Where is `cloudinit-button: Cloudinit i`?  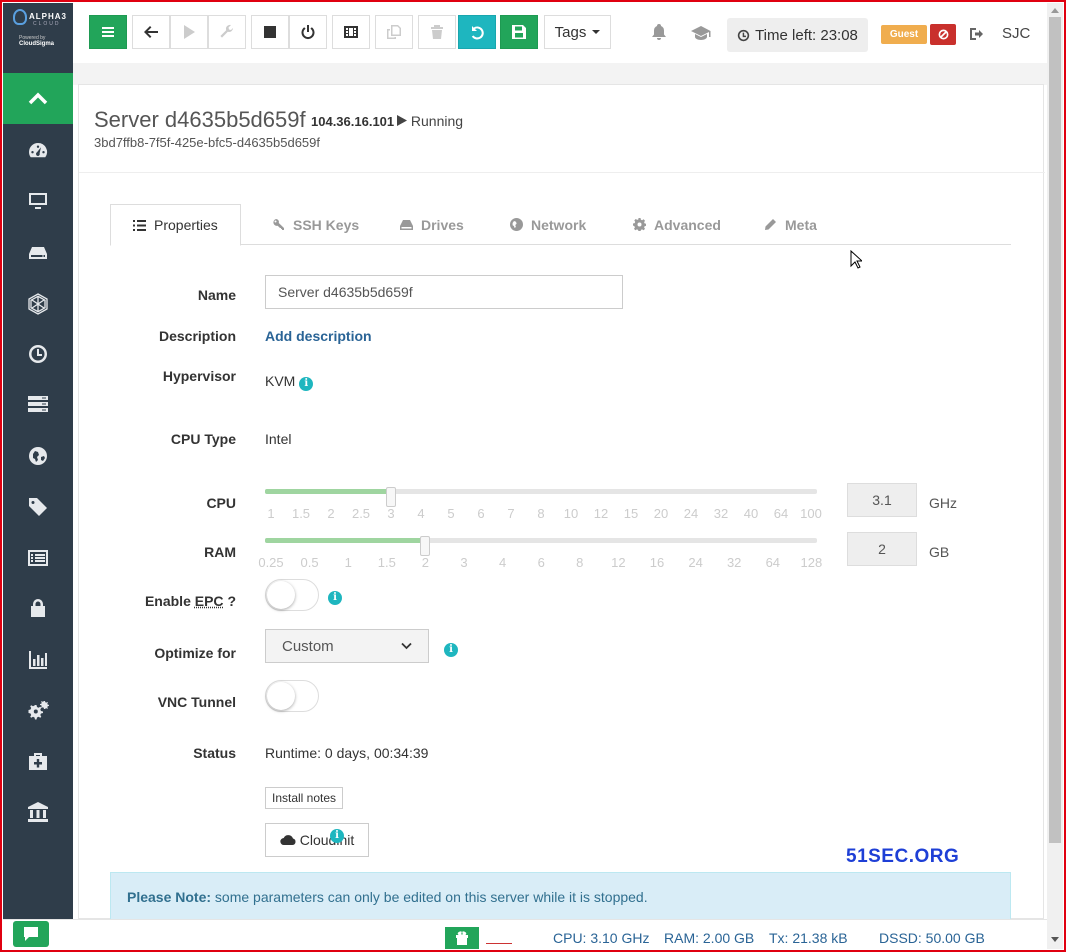
cloudinit-button: Cloudinit i is located at coordinates (317, 840).